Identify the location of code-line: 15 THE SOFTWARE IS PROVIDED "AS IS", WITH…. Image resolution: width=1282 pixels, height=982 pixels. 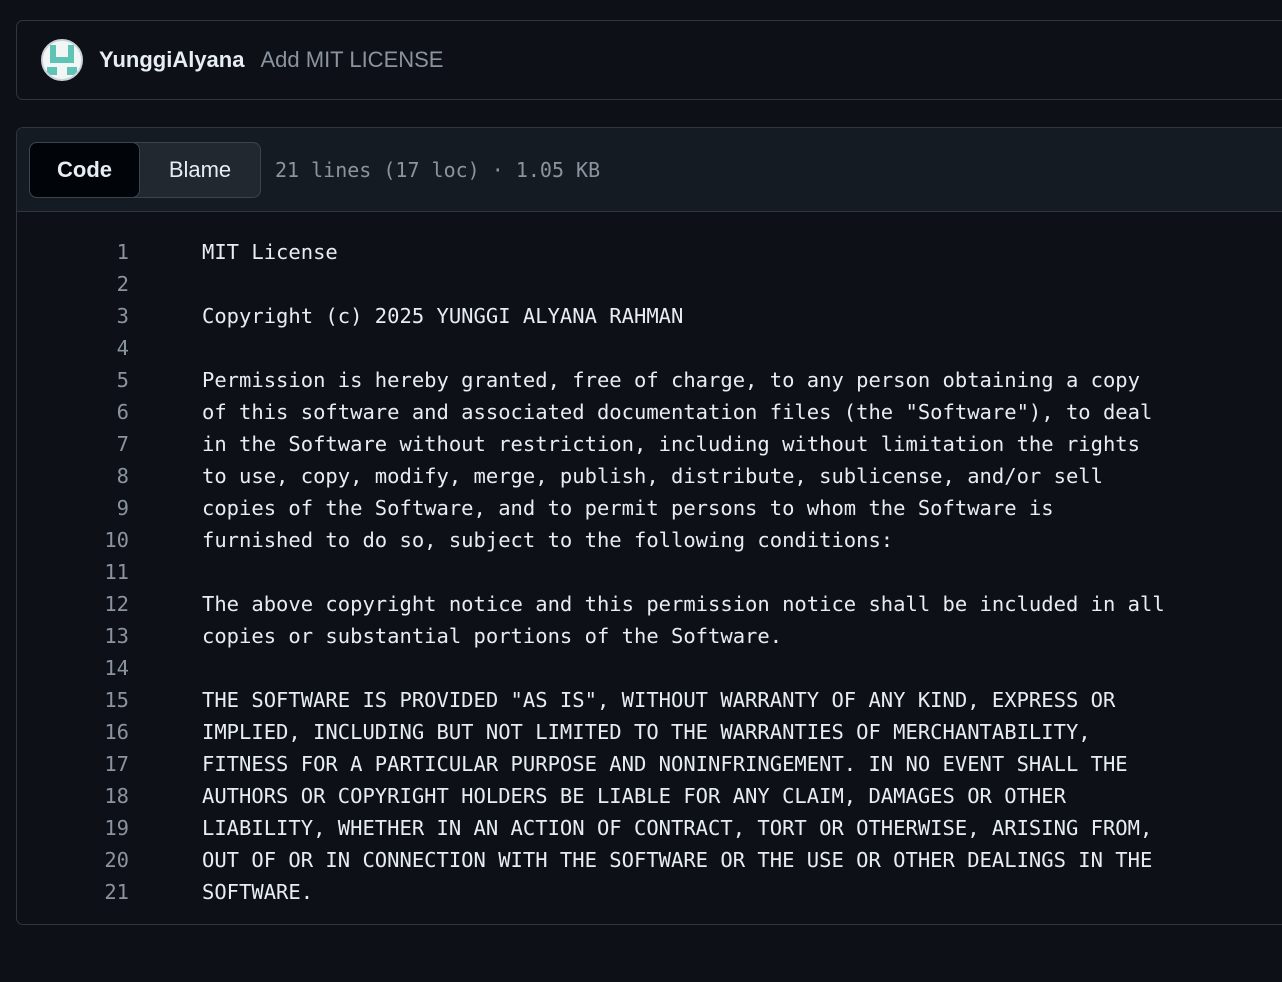
(649, 700).